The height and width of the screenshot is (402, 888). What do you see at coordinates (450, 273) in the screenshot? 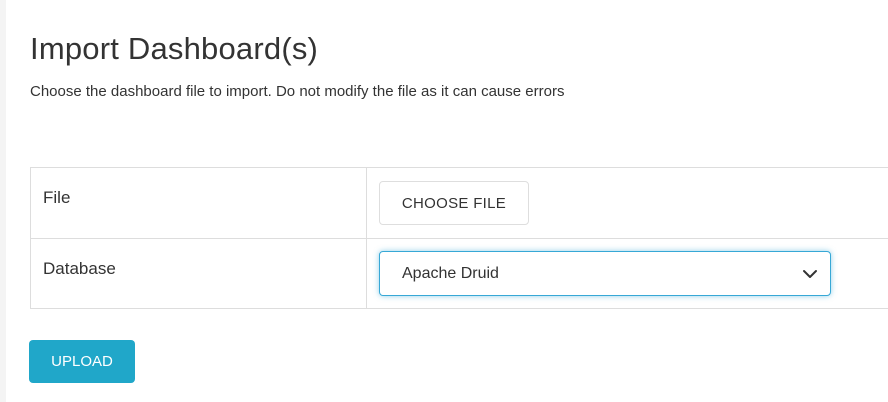
I see `database-select-value: Apache Druid` at bounding box center [450, 273].